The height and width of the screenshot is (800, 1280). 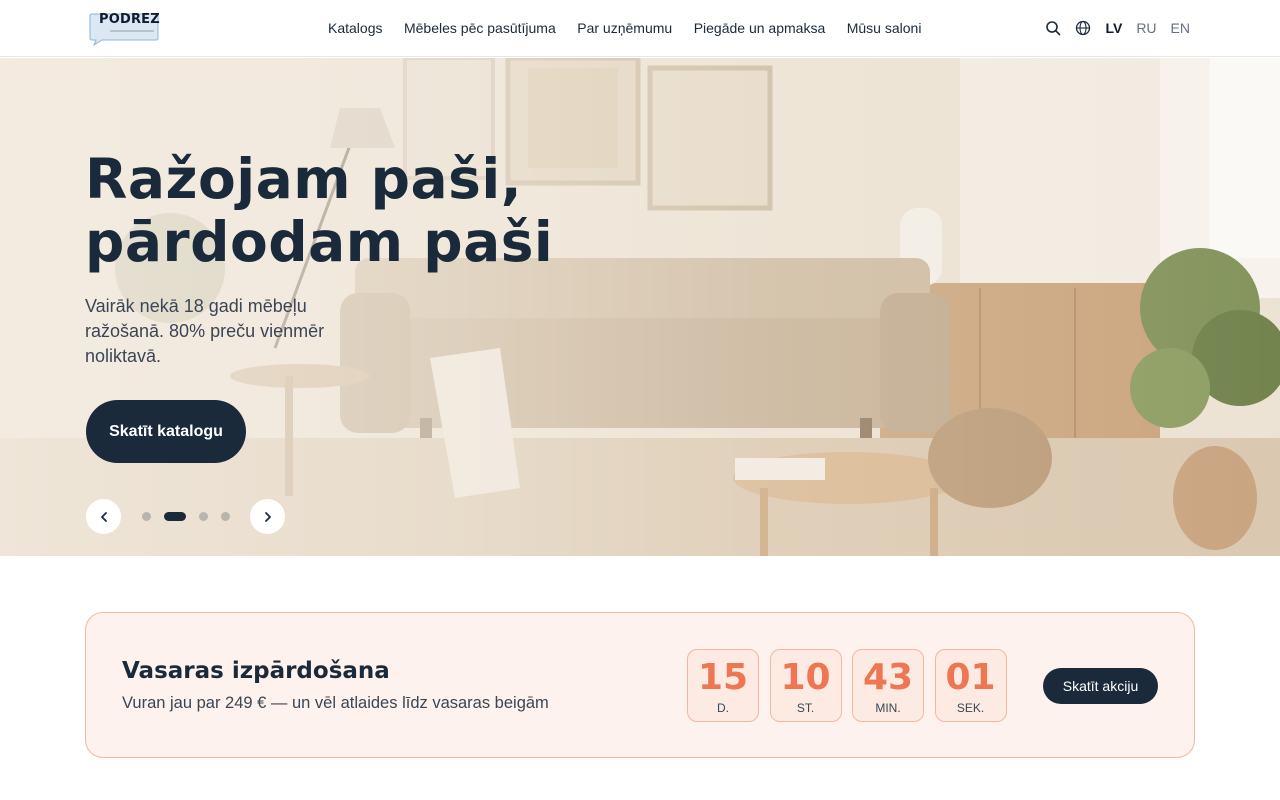 What do you see at coordinates (166, 431) in the screenshot?
I see `view-catalog-button: Skatīt katalogu` at bounding box center [166, 431].